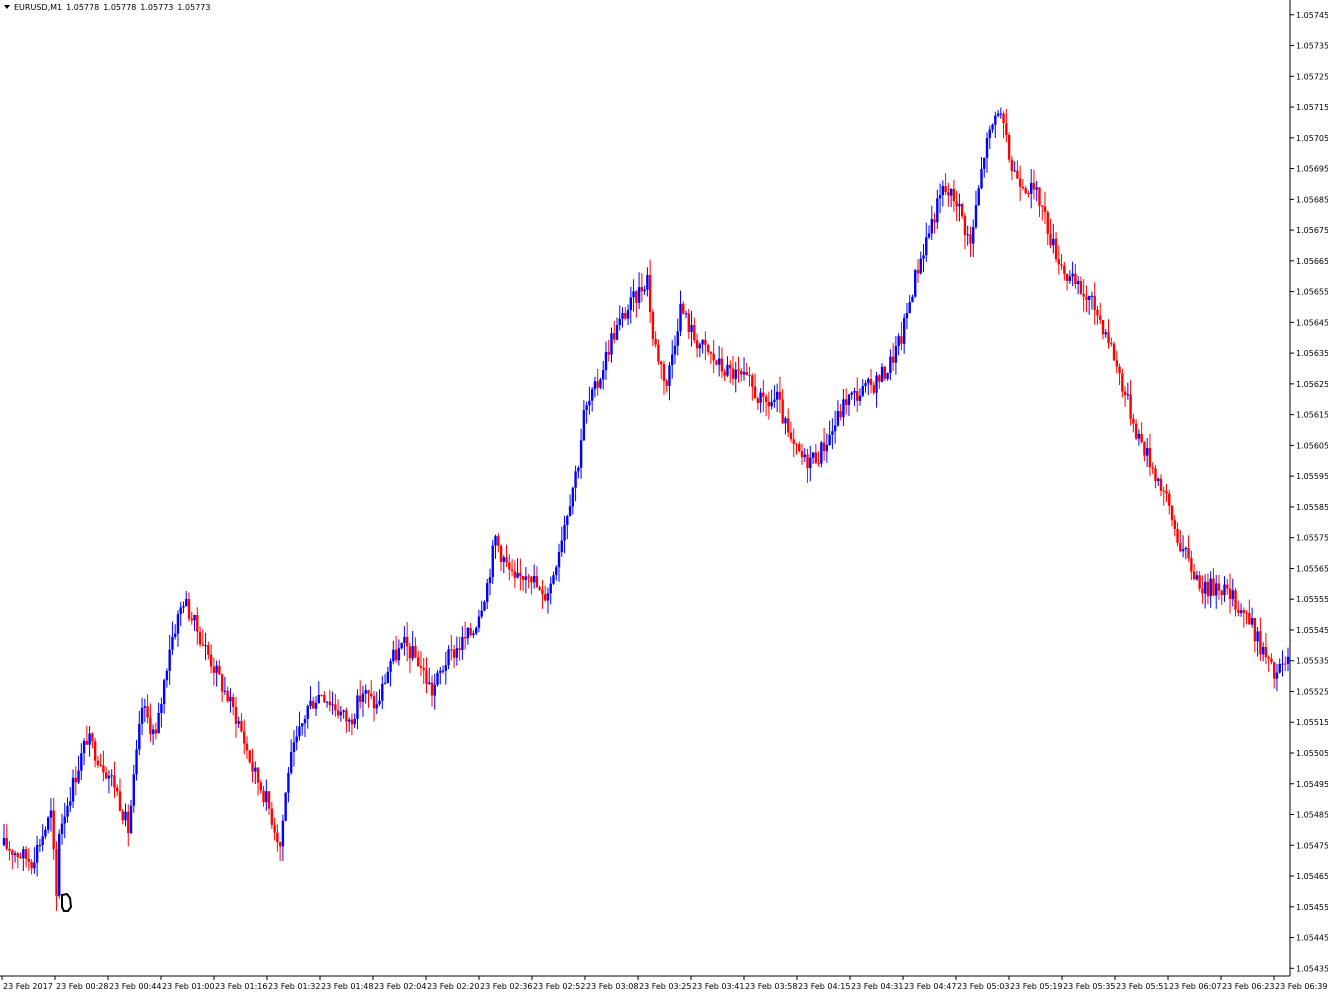 The height and width of the screenshot is (996, 1328). Describe the element at coordinates (67, 902) in the screenshot. I see `hand-cursor-icon` at that location.